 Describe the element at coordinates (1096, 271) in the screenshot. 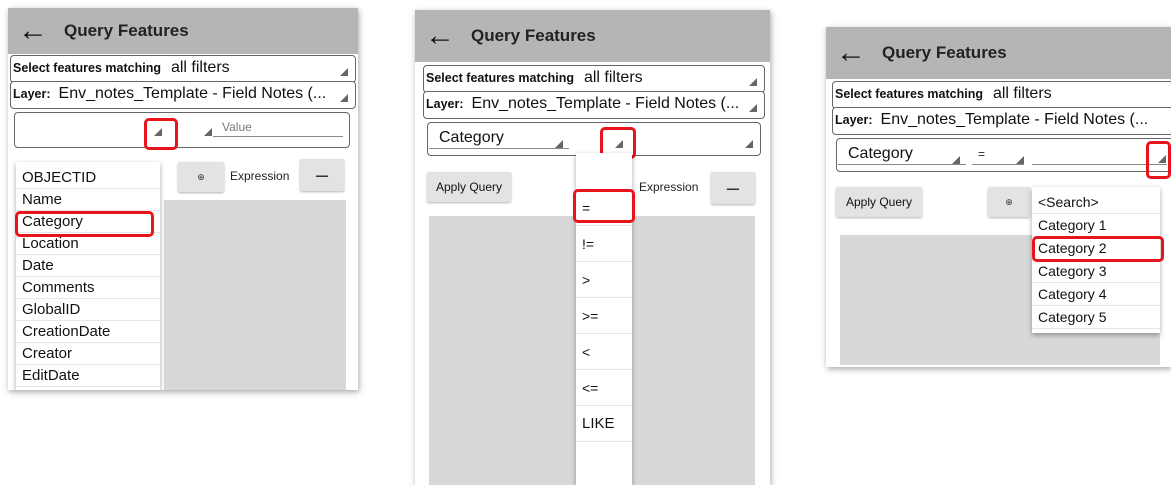

I see `value-option-category-3: Category 3` at that location.